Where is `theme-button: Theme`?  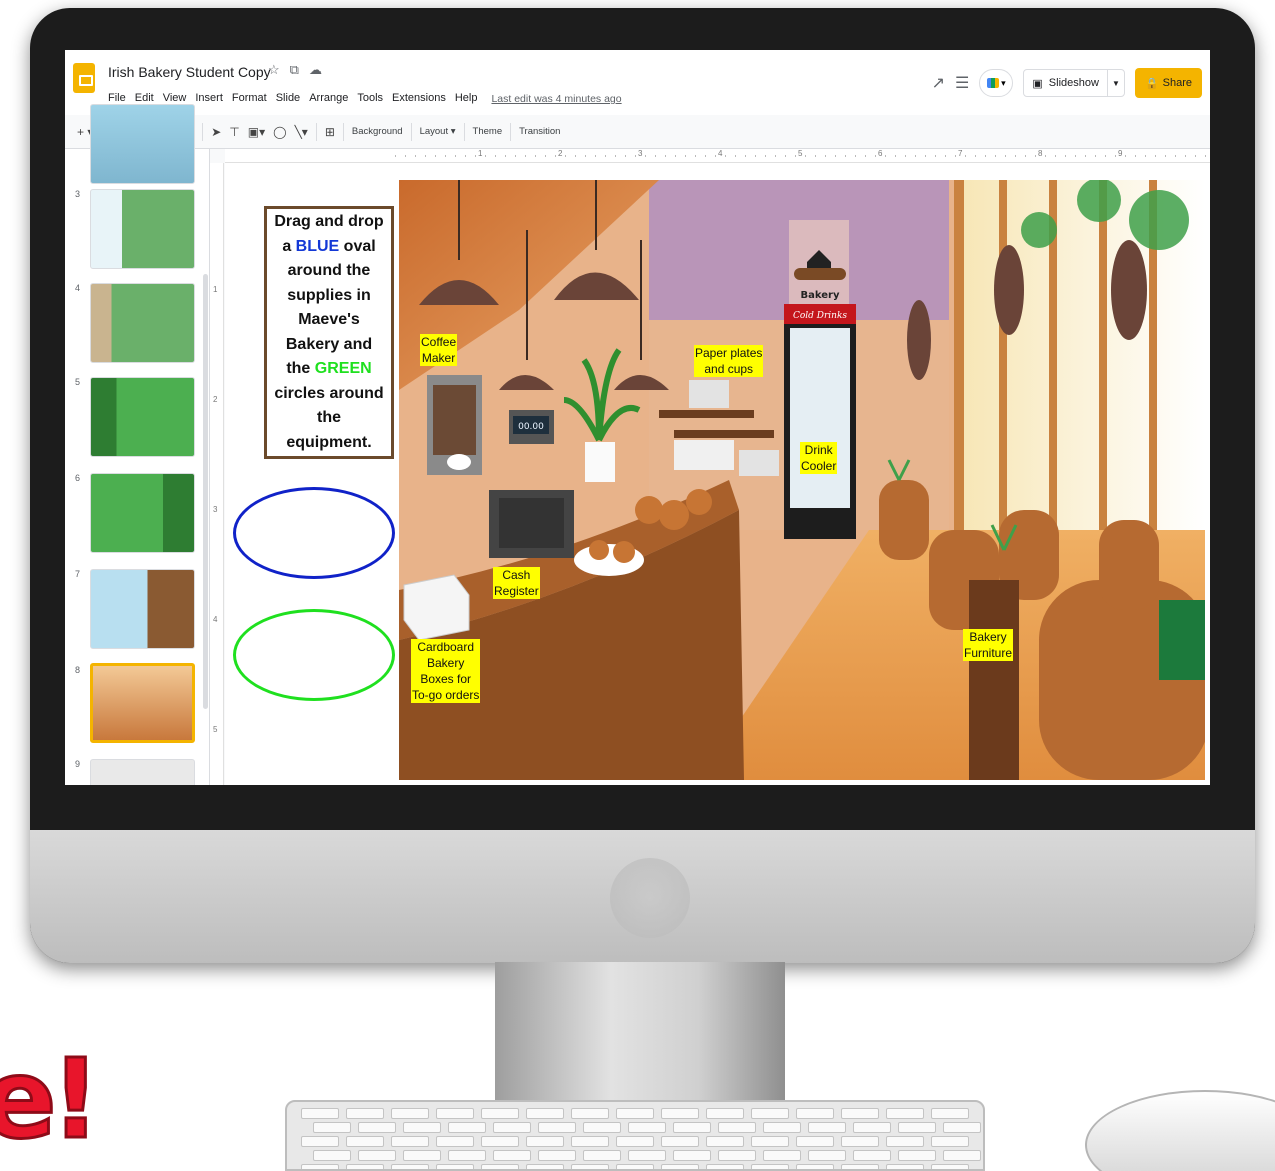
theme-button: Theme is located at coordinates (488, 131).